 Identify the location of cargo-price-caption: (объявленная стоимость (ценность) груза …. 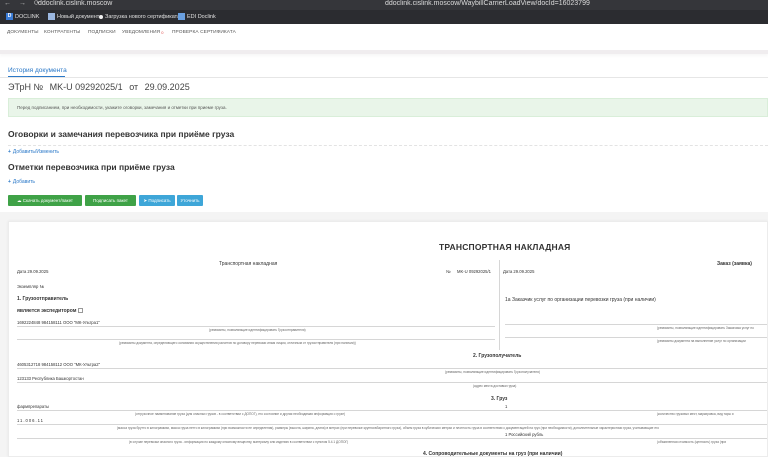
(692, 442).